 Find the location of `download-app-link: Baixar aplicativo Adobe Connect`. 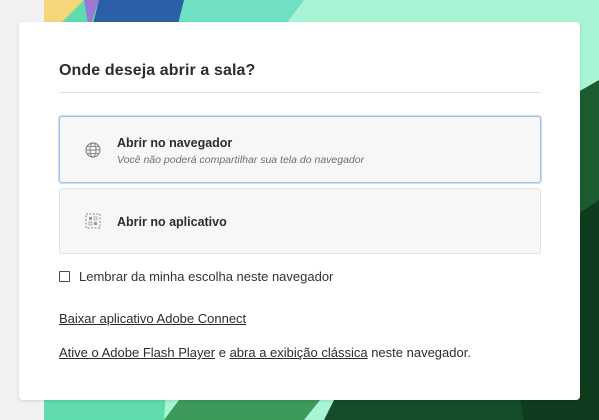

download-app-link: Baixar aplicativo Adobe Connect is located at coordinates (152, 318).